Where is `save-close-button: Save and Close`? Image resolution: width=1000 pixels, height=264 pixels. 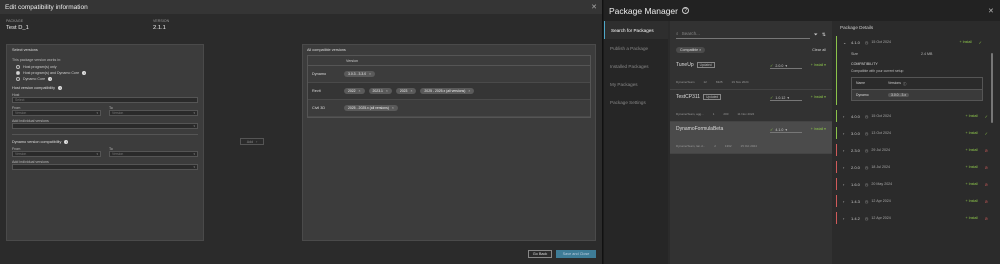
save-close-button: Save and Close is located at coordinates (576, 254).